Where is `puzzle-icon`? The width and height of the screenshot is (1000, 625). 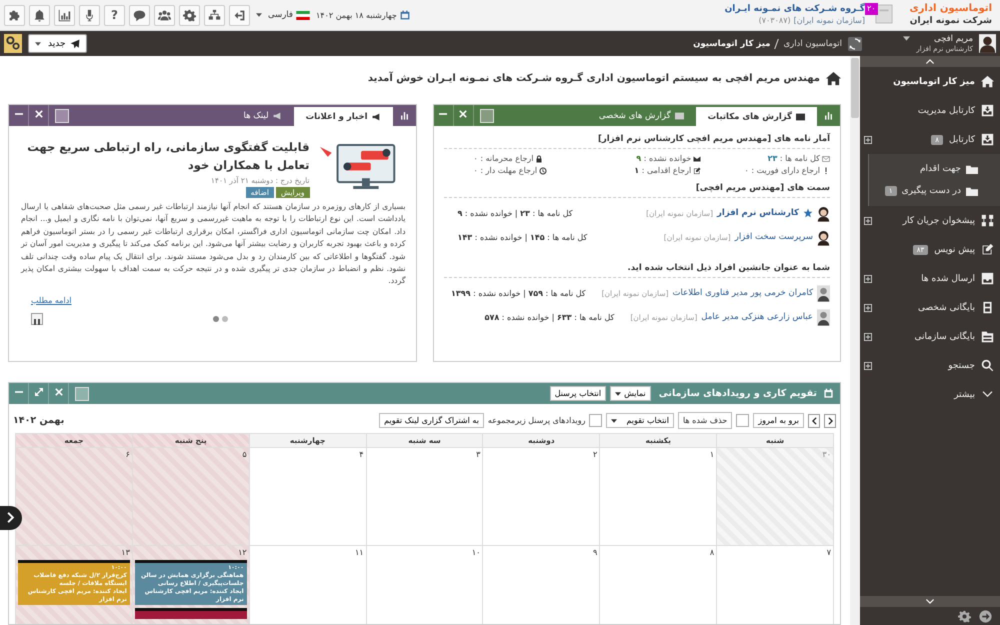 puzzle-icon is located at coordinates (14, 15).